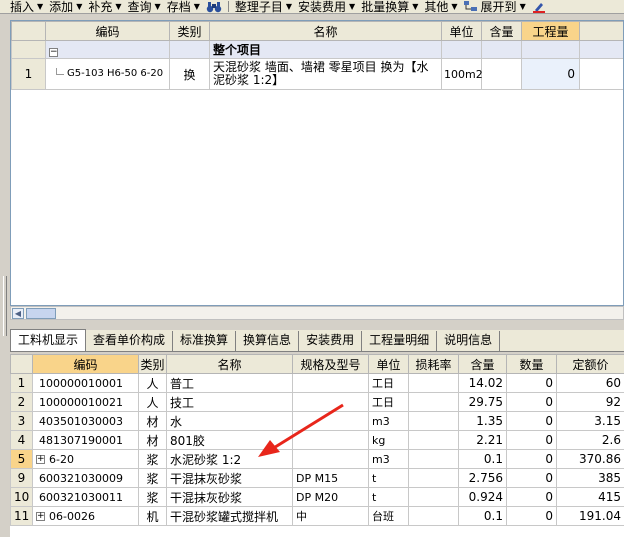 Image resolution: width=624 pixels, height=537 pixels. Describe the element at coordinates (85, 459) in the screenshot. I see `resource-code-cell: +6-20` at that location.